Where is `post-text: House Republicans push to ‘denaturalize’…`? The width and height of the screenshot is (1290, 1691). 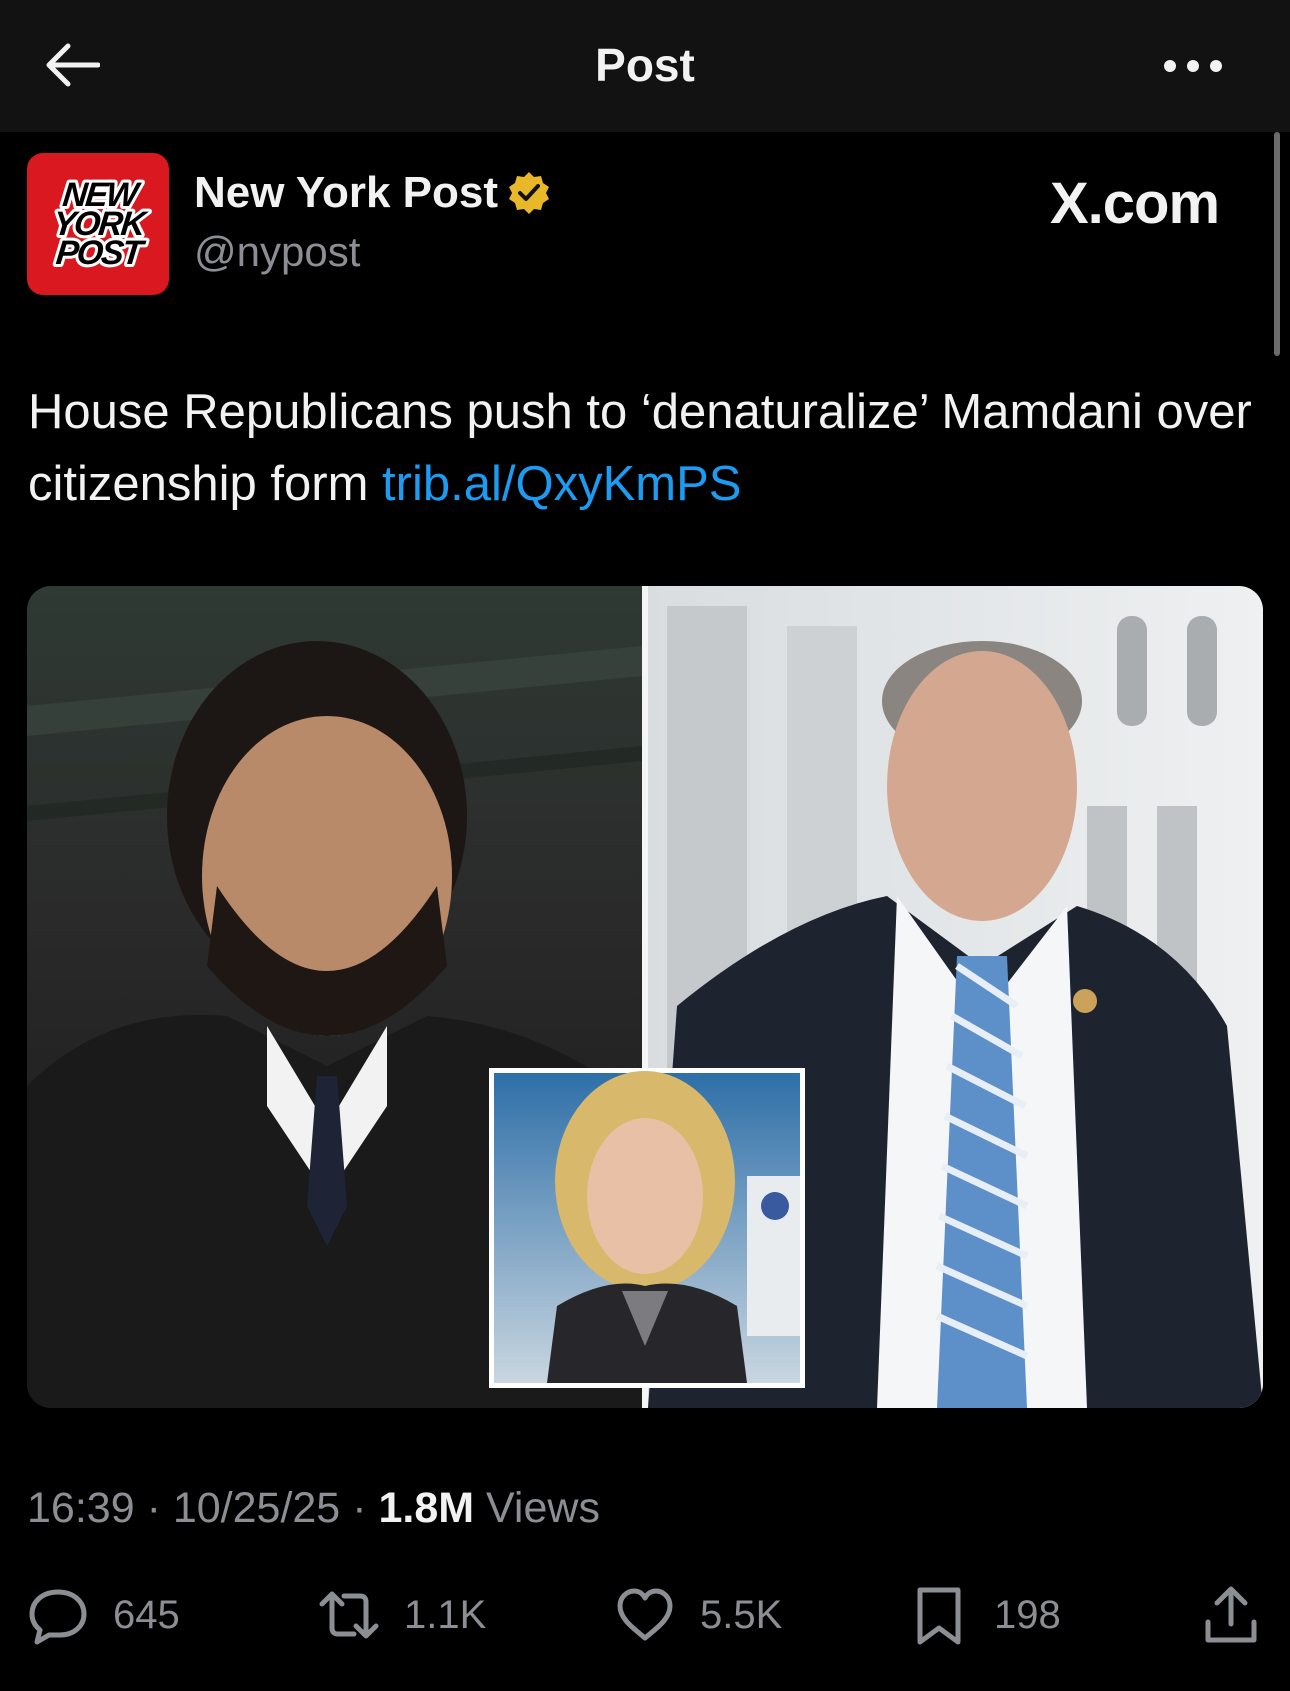
post-text: House Republicans push to ‘denaturalize’… is located at coordinates (643, 448).